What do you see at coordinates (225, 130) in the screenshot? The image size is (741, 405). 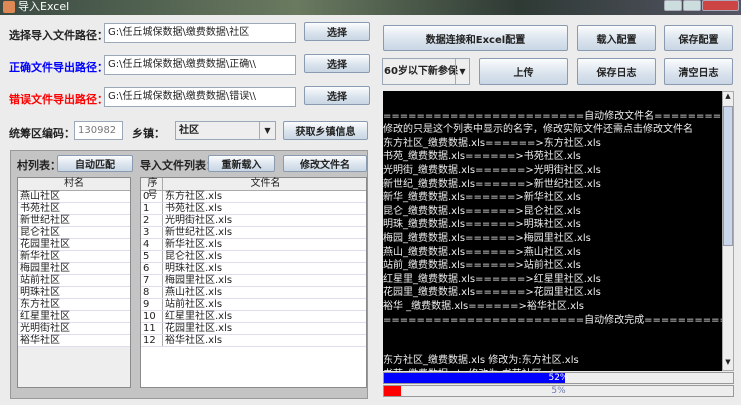 I see `town-select: 社区 ▼` at bounding box center [225, 130].